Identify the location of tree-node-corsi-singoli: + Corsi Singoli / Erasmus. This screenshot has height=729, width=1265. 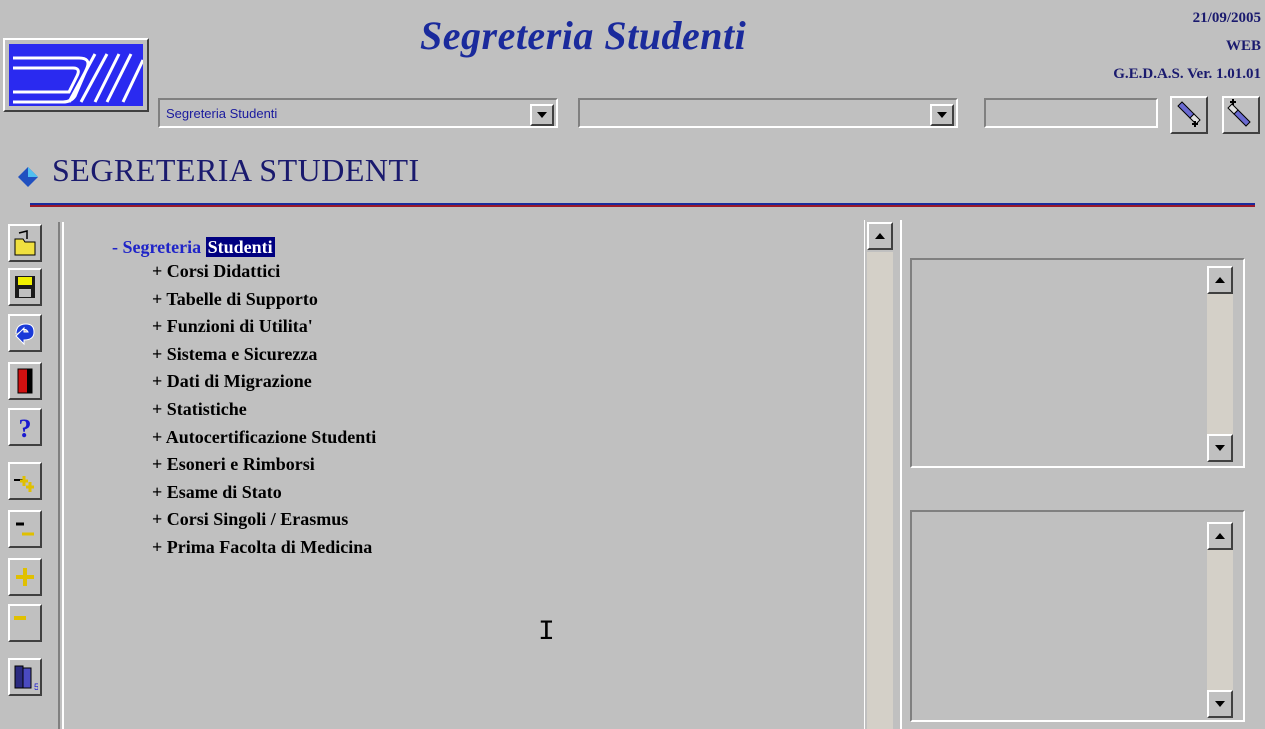
(244, 523).